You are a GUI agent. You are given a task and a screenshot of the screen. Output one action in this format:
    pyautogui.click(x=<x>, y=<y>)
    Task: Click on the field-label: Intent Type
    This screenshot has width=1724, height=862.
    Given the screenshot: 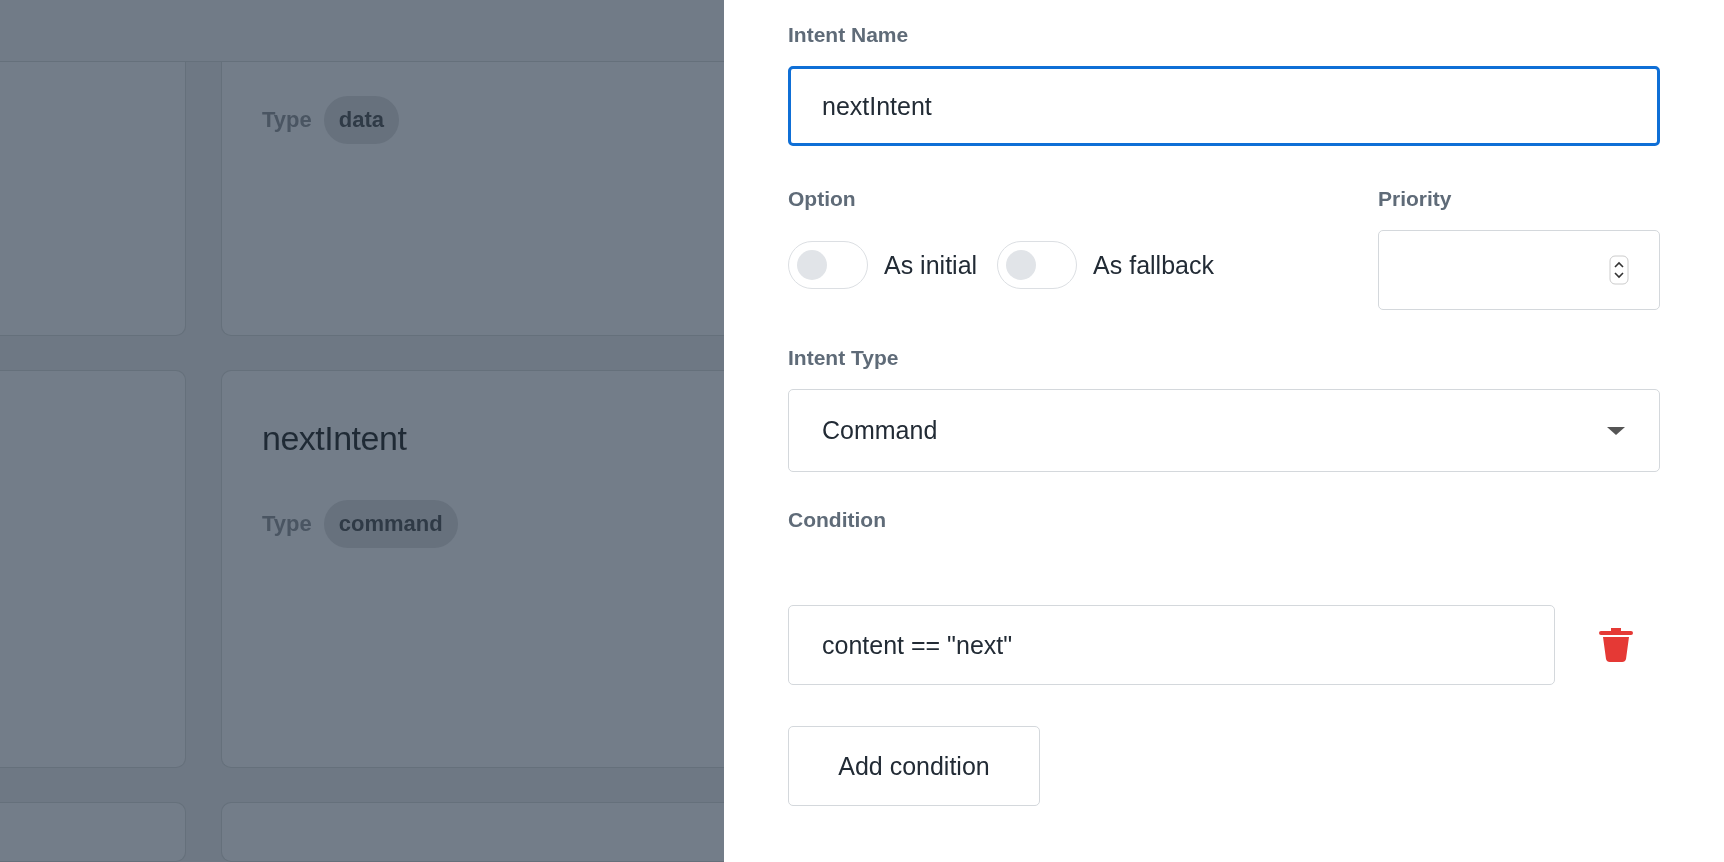 What is the action you would take?
    pyautogui.click(x=844, y=358)
    